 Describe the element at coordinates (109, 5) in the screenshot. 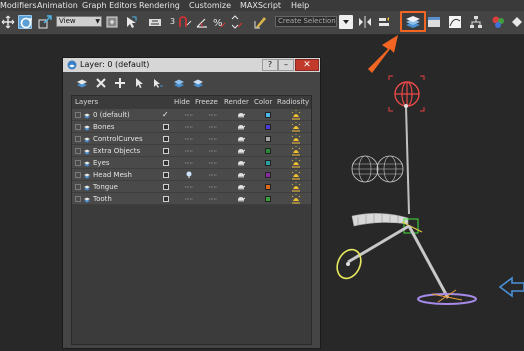

I see `menu-graph-editors: Graph Editors` at that location.